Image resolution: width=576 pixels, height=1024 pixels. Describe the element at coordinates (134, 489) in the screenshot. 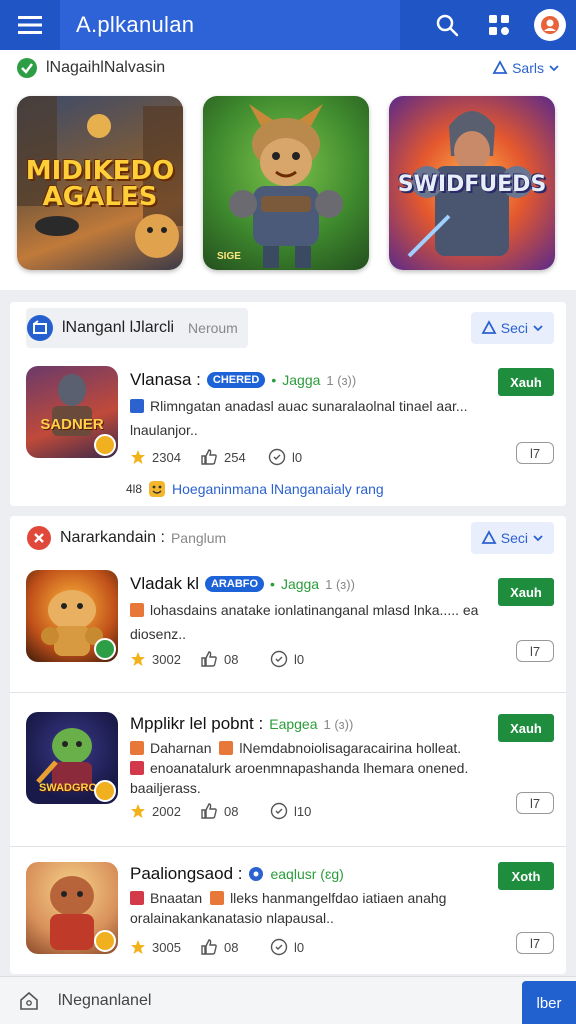

I see `promo-number: 4l8` at that location.